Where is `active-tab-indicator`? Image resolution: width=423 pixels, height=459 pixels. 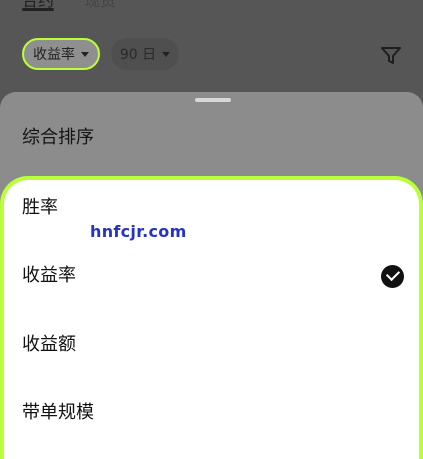 active-tab-indicator is located at coordinates (38, 9).